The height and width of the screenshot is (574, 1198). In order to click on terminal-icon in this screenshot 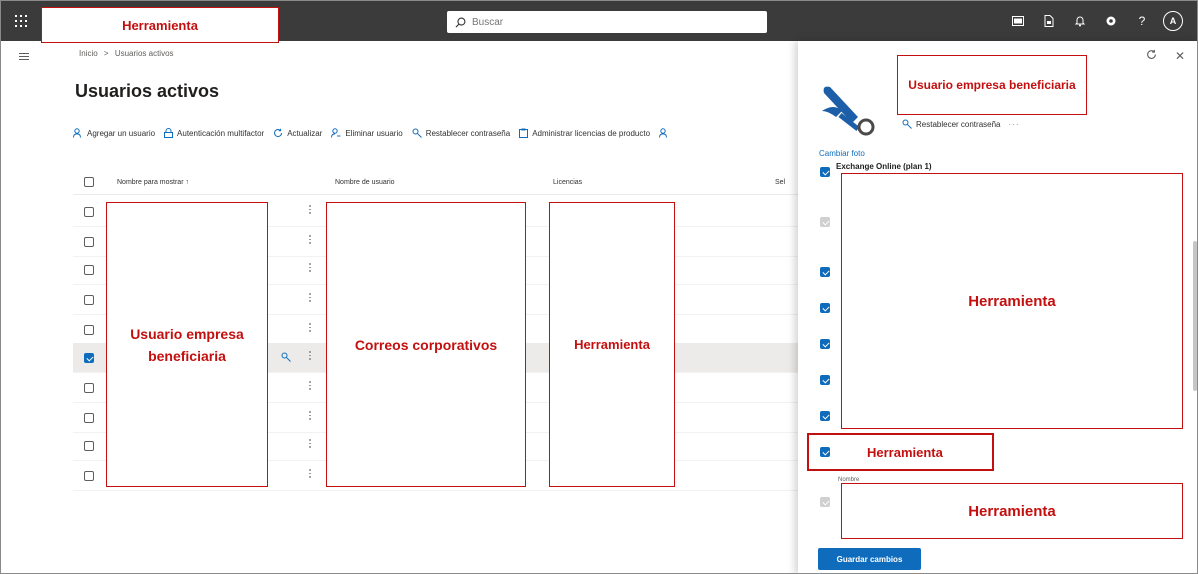, I will do `click(1018, 21)`.